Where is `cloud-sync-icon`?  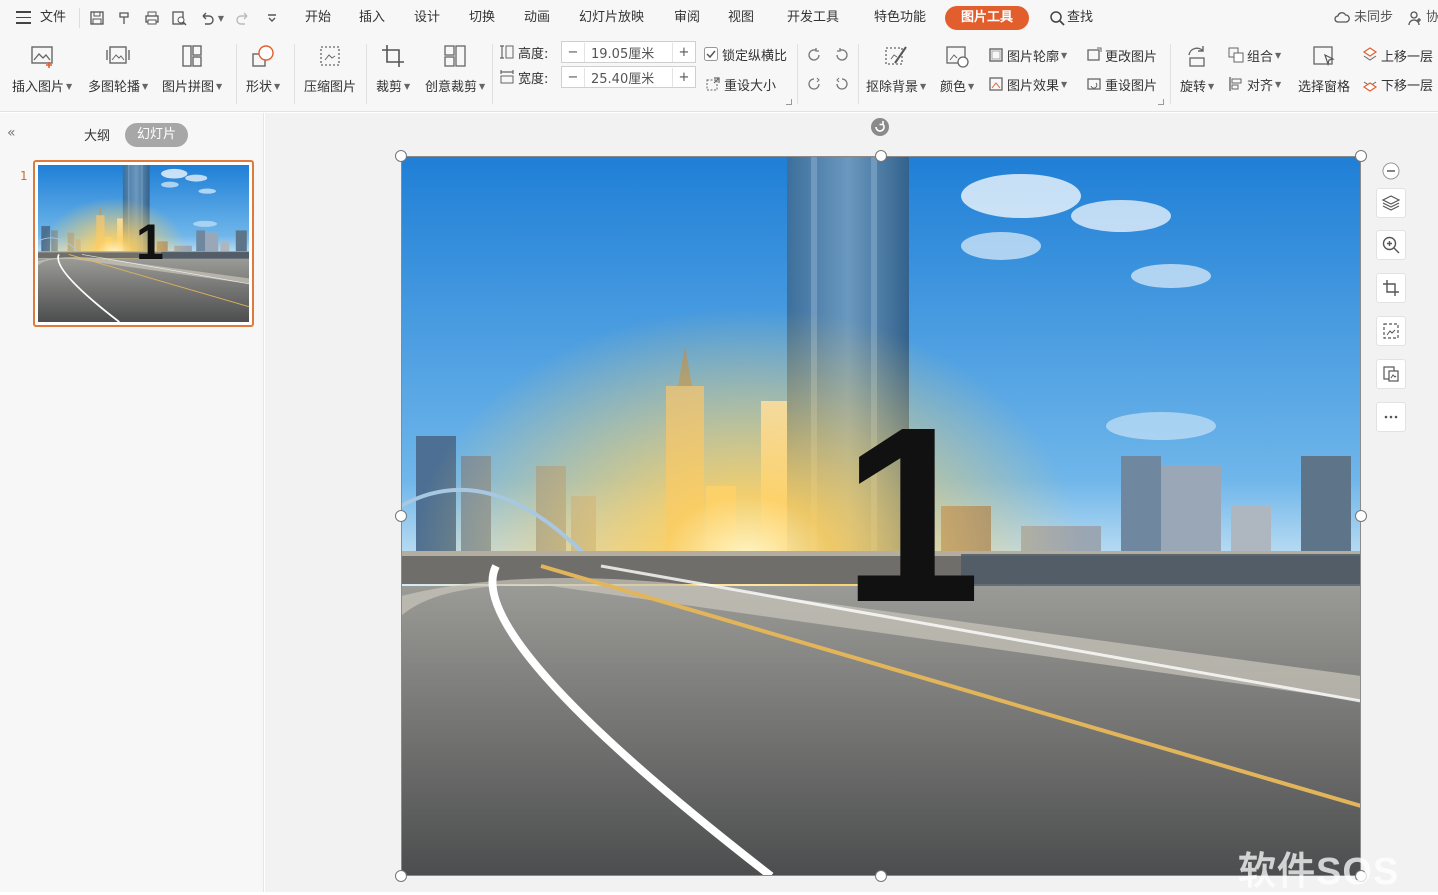 cloud-sync-icon is located at coordinates (1342, 18).